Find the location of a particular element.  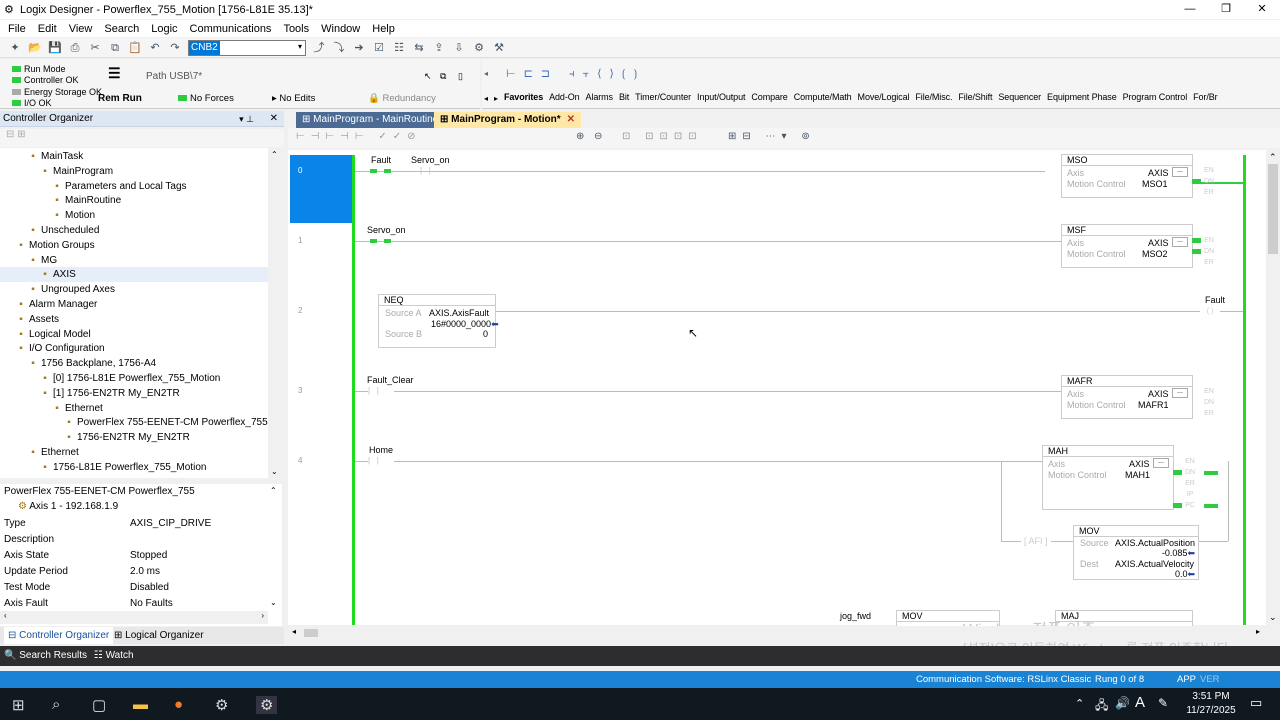

tree-item: ▪ MainProgram is located at coordinates (76, 171).